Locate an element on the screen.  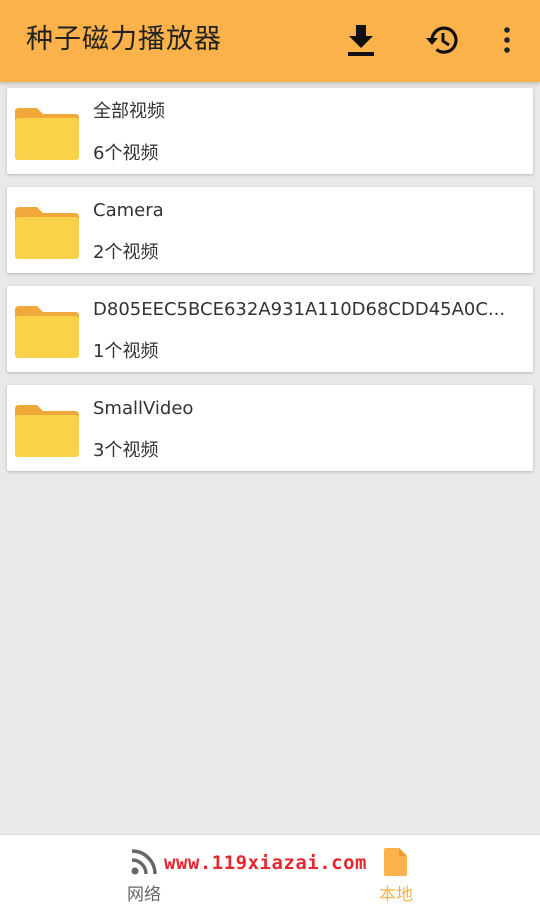
folder-name: Camera is located at coordinates (128, 210).